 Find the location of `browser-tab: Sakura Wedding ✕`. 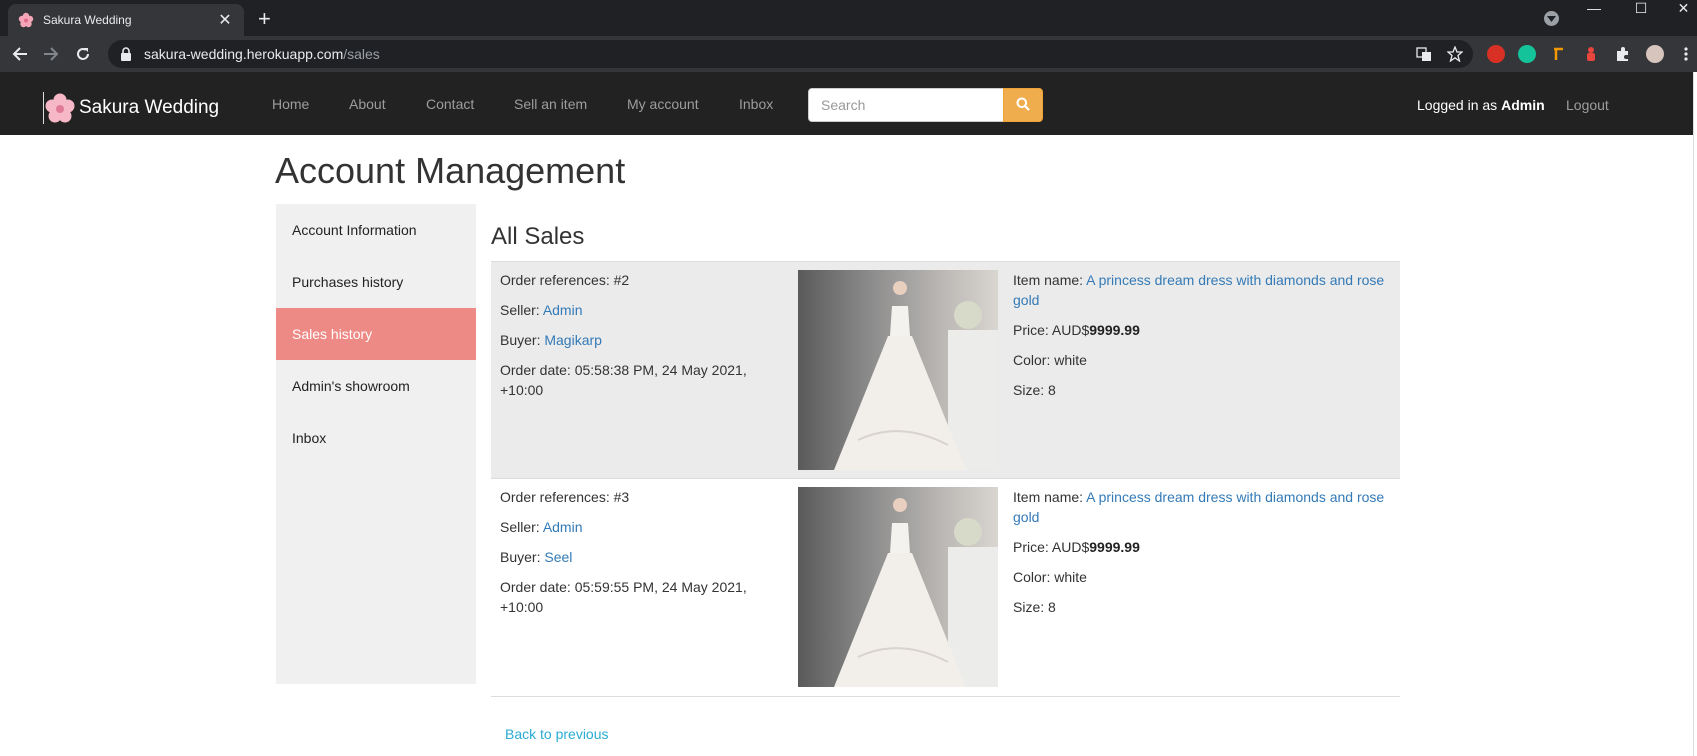

browser-tab: Sakura Wedding ✕ is located at coordinates (126, 20).